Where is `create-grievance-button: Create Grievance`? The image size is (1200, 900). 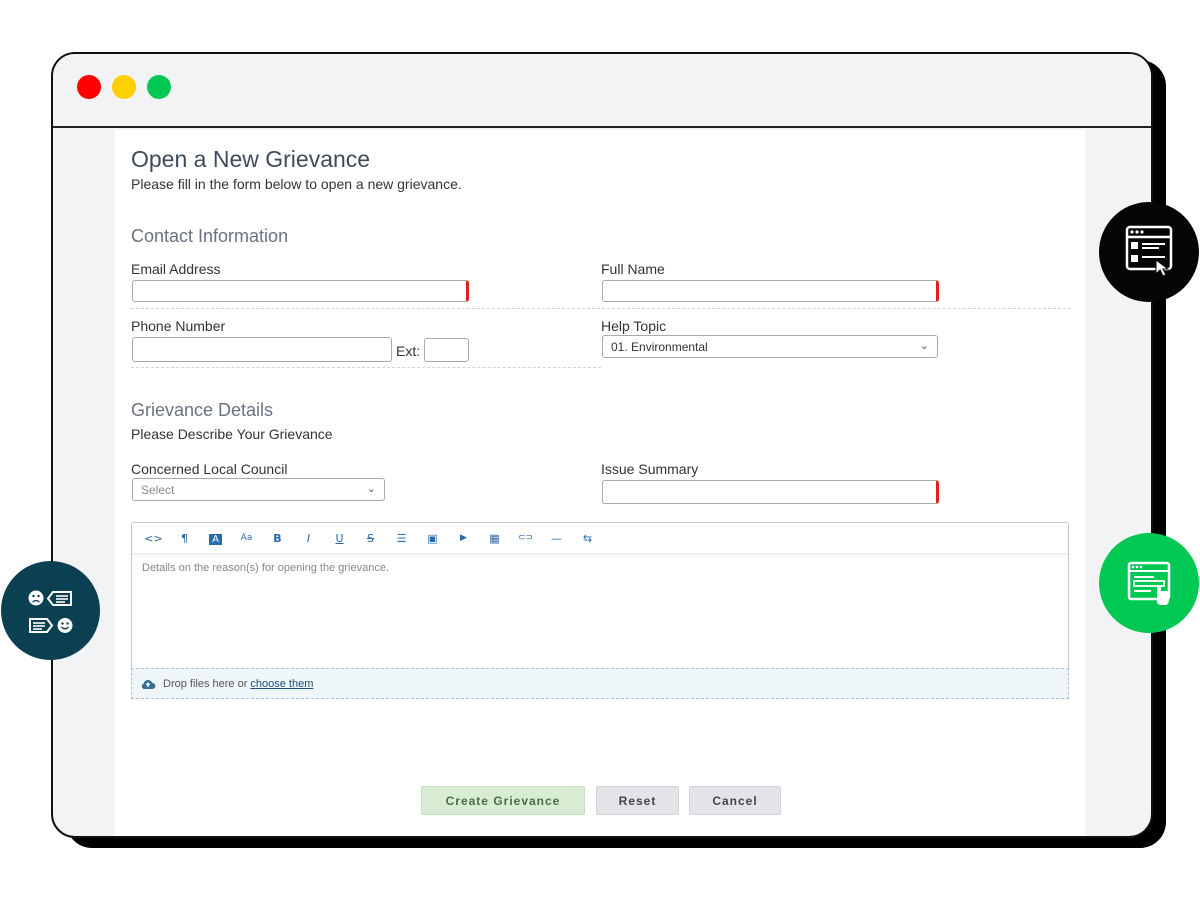 create-grievance-button: Create Grievance is located at coordinates (503, 800).